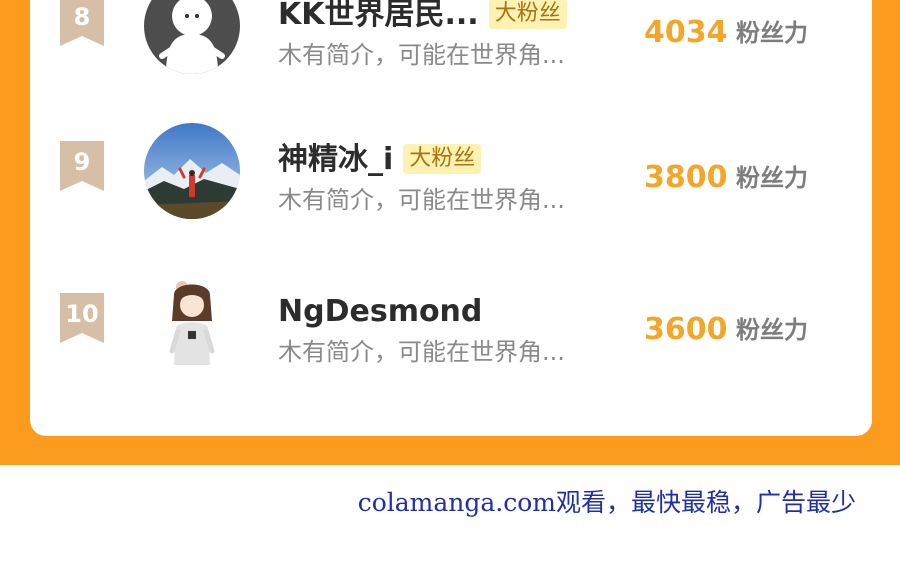 The image size is (900, 565). Describe the element at coordinates (606, 502) in the screenshot. I see `watermark-text: colamanga.com观看，最快最稳，广告最少` at that location.